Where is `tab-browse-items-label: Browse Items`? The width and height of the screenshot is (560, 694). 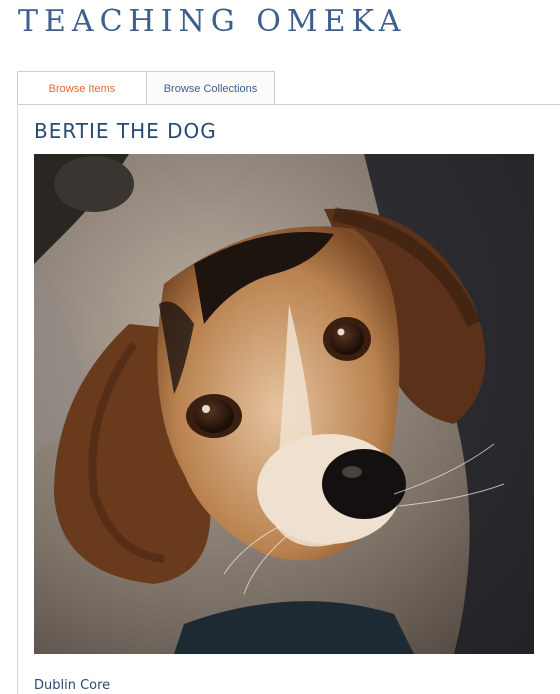 tab-browse-items-label: Browse Items is located at coordinates (82, 89).